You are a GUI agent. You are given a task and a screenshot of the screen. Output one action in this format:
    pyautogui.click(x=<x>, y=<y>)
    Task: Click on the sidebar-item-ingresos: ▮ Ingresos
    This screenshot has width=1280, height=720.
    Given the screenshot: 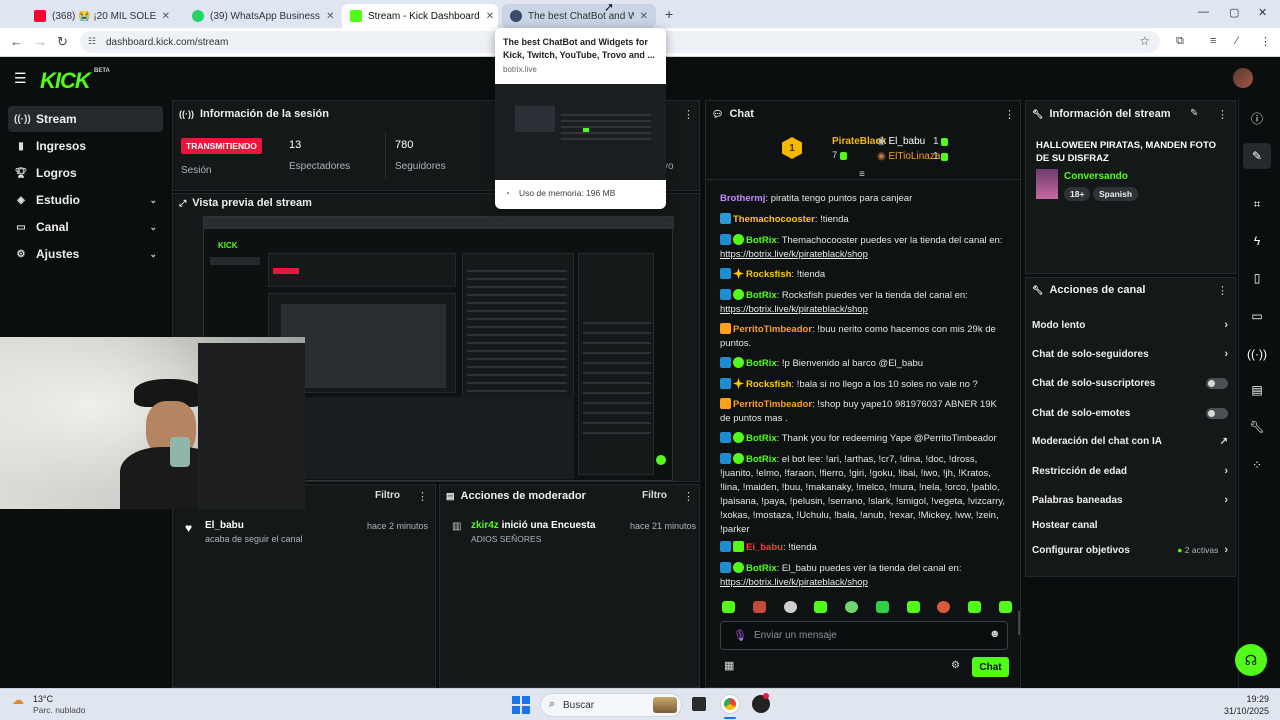 What is the action you would take?
    pyautogui.click(x=85, y=146)
    